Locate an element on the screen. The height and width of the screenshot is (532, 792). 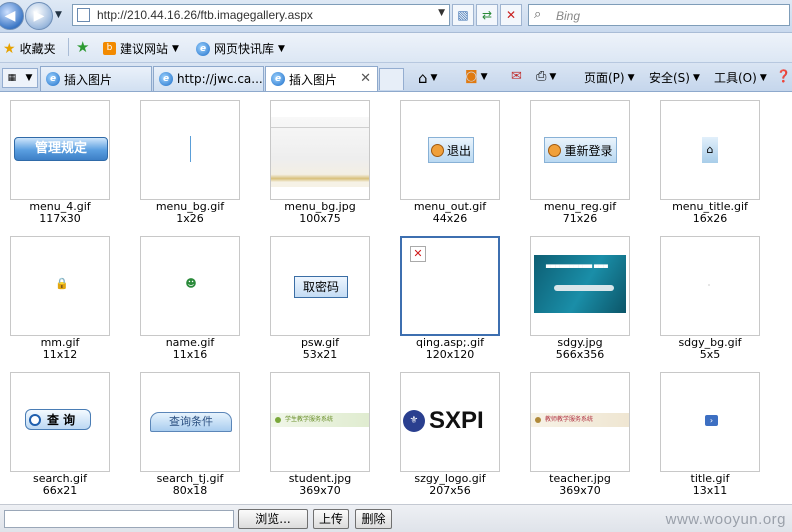
image-caption: name.gif 11x16 is located at coordinates (190, 349).